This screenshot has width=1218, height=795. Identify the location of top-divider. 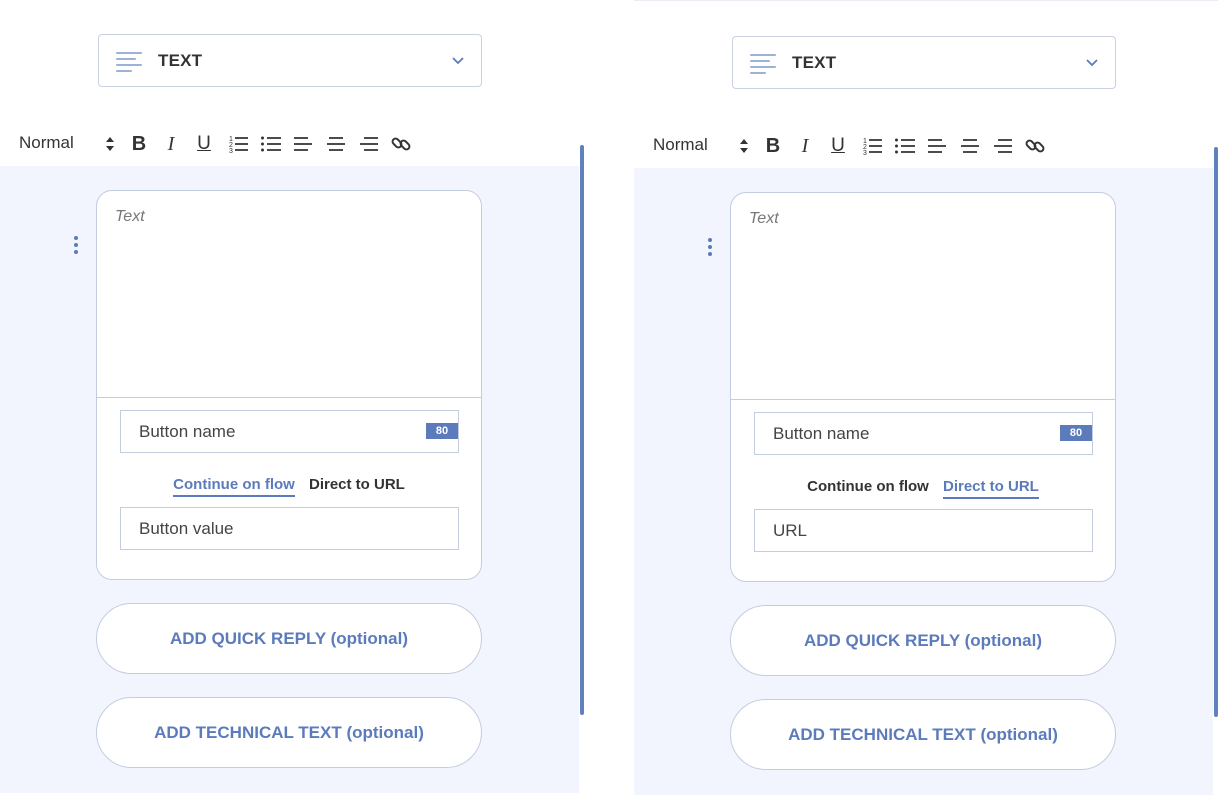
(926, 0).